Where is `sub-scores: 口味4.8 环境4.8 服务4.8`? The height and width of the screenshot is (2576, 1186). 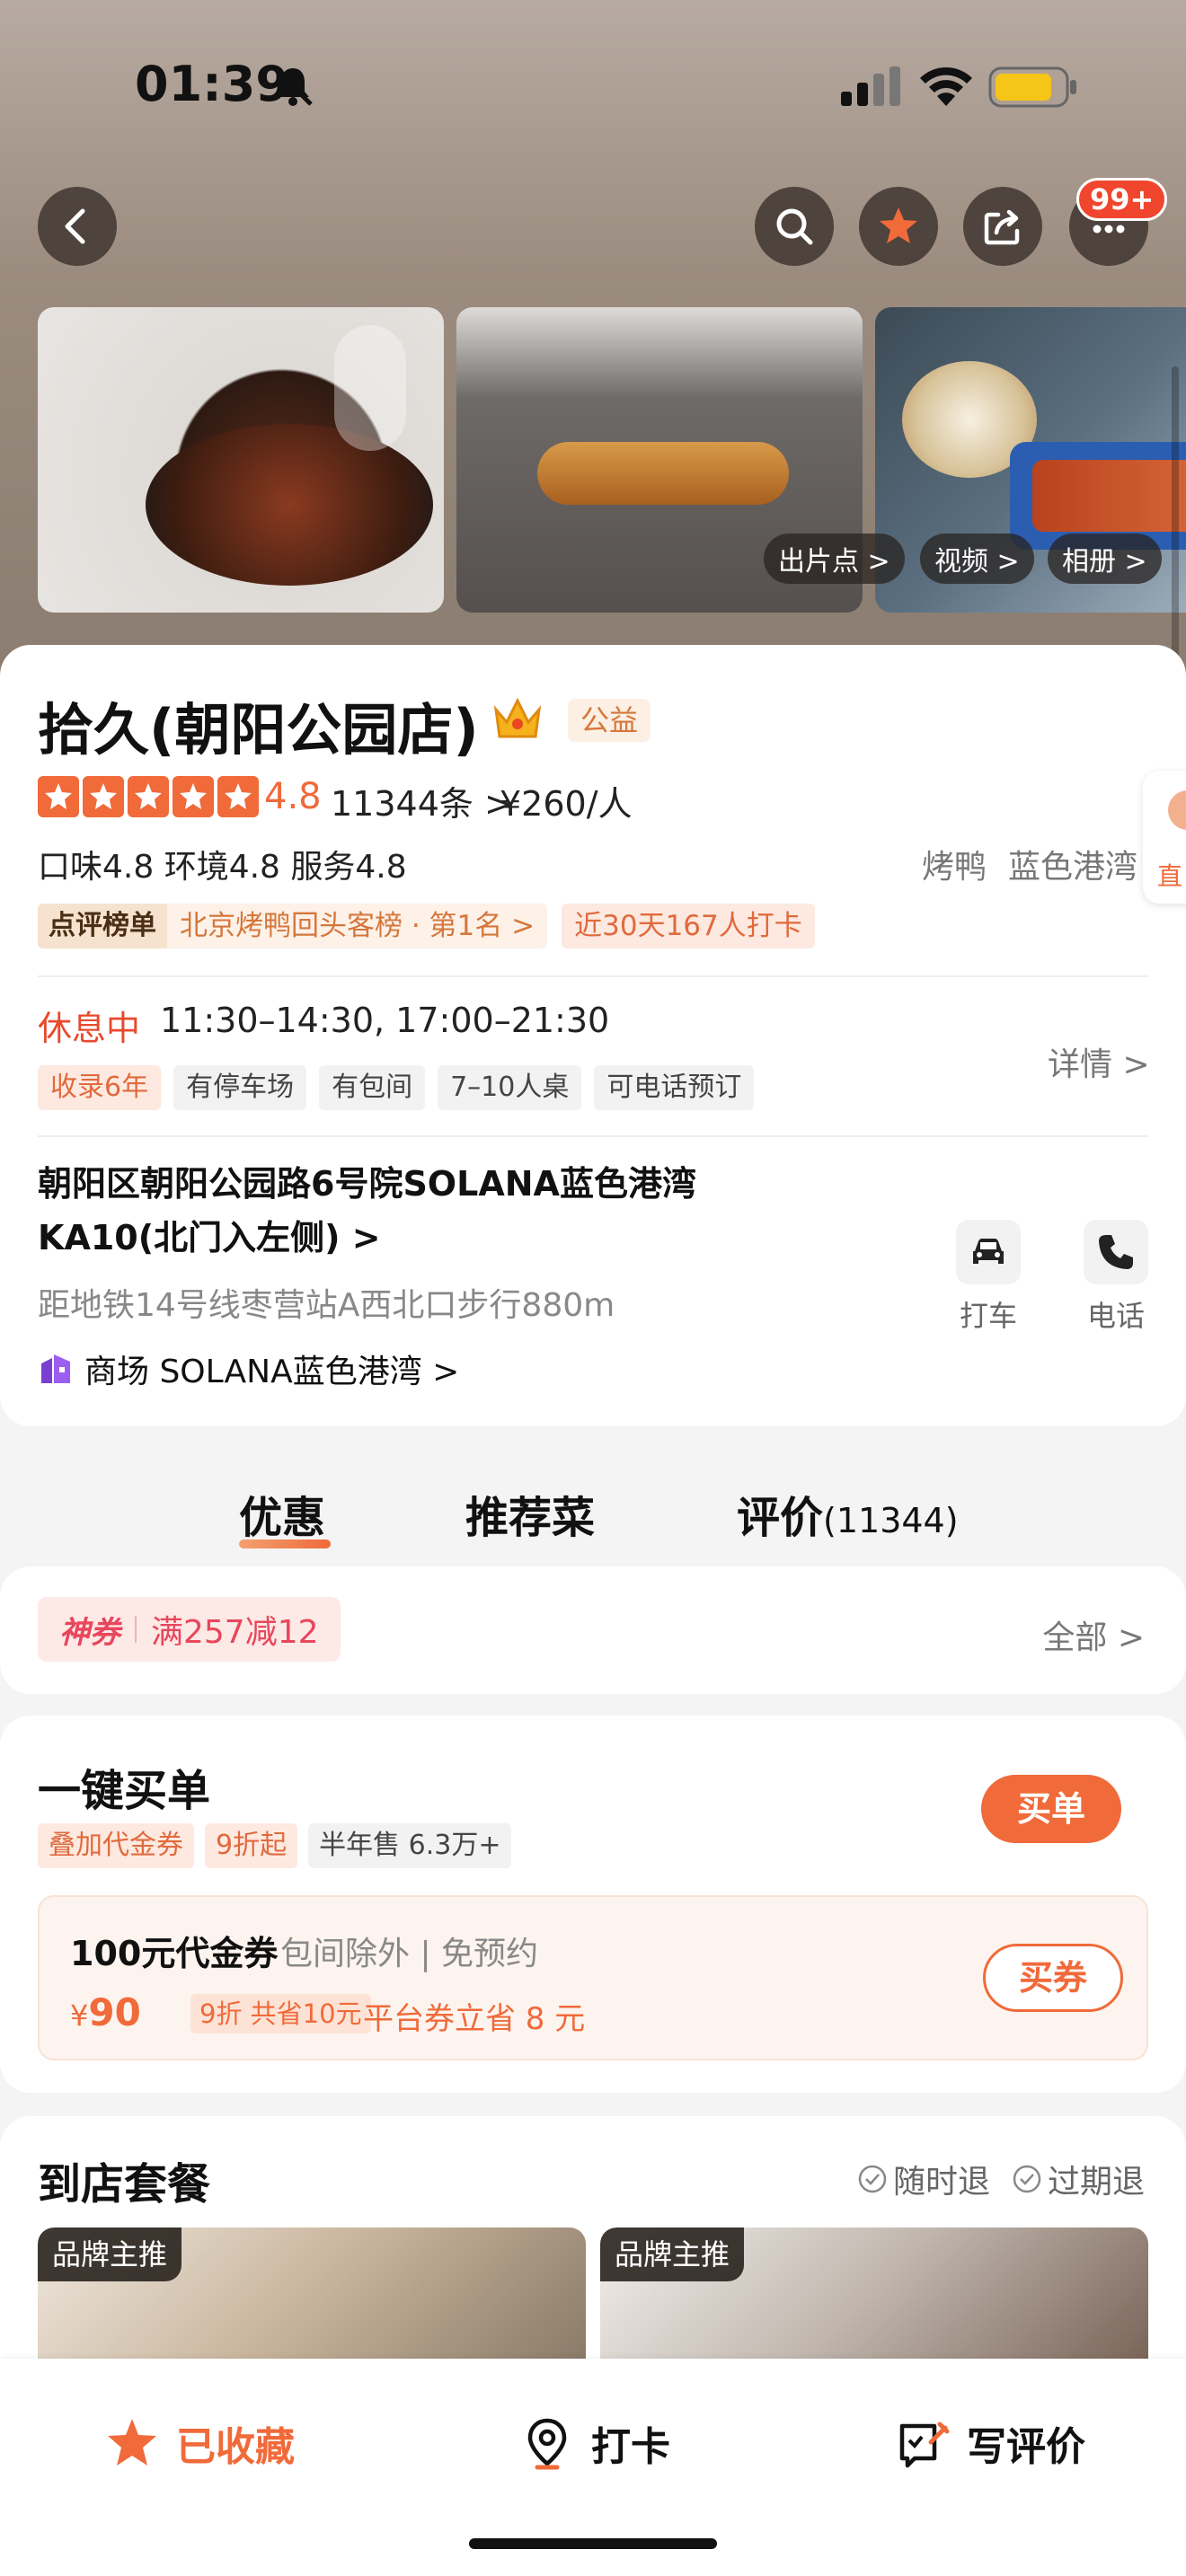
sub-scores: 口味4.8 环境4.8 服务4.8 is located at coordinates (222, 867).